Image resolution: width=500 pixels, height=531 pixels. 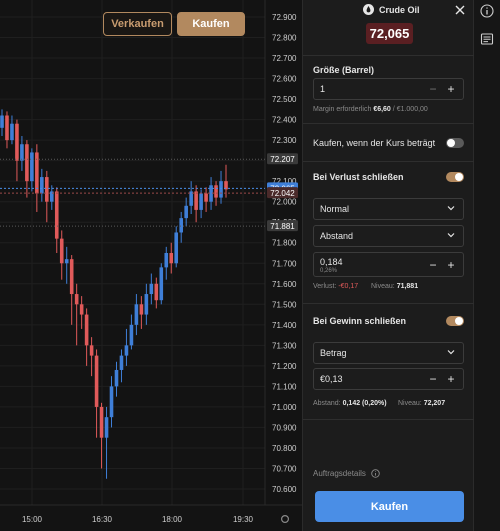 I want to click on buy-at-price-section: Kaufen, wenn der Kurs beträgt, so click(x=389, y=143).